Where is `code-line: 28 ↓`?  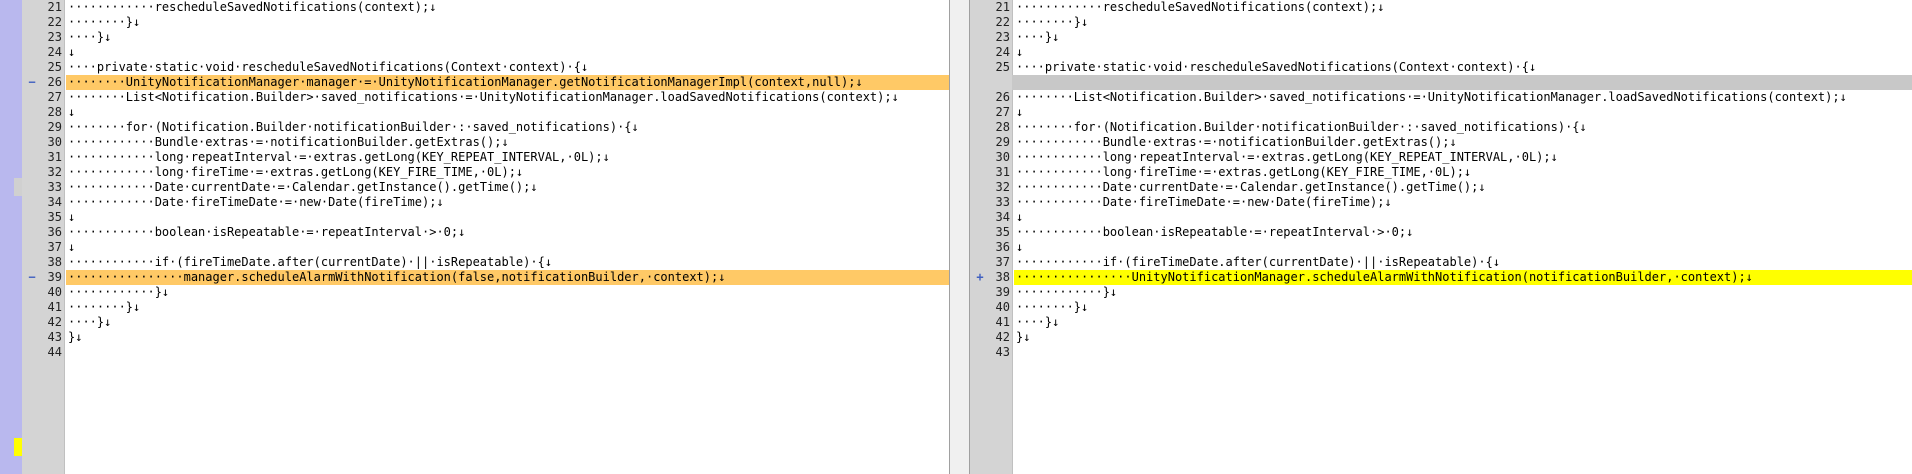 code-line: 28 ↓ is located at coordinates (485, 112).